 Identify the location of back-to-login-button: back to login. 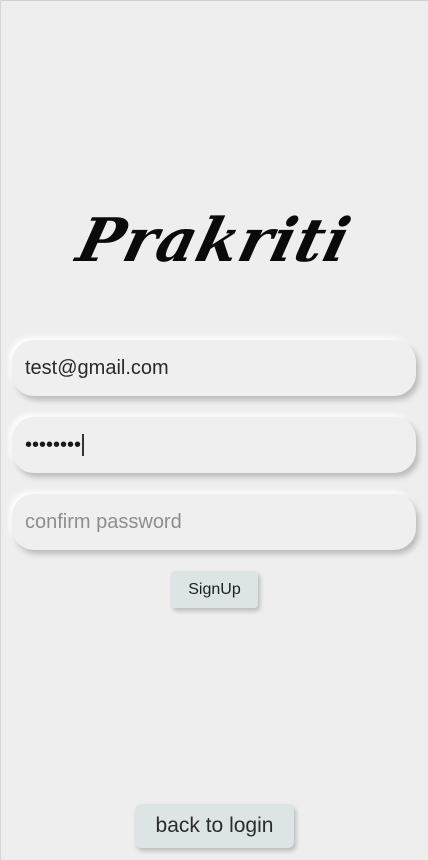
(214, 826).